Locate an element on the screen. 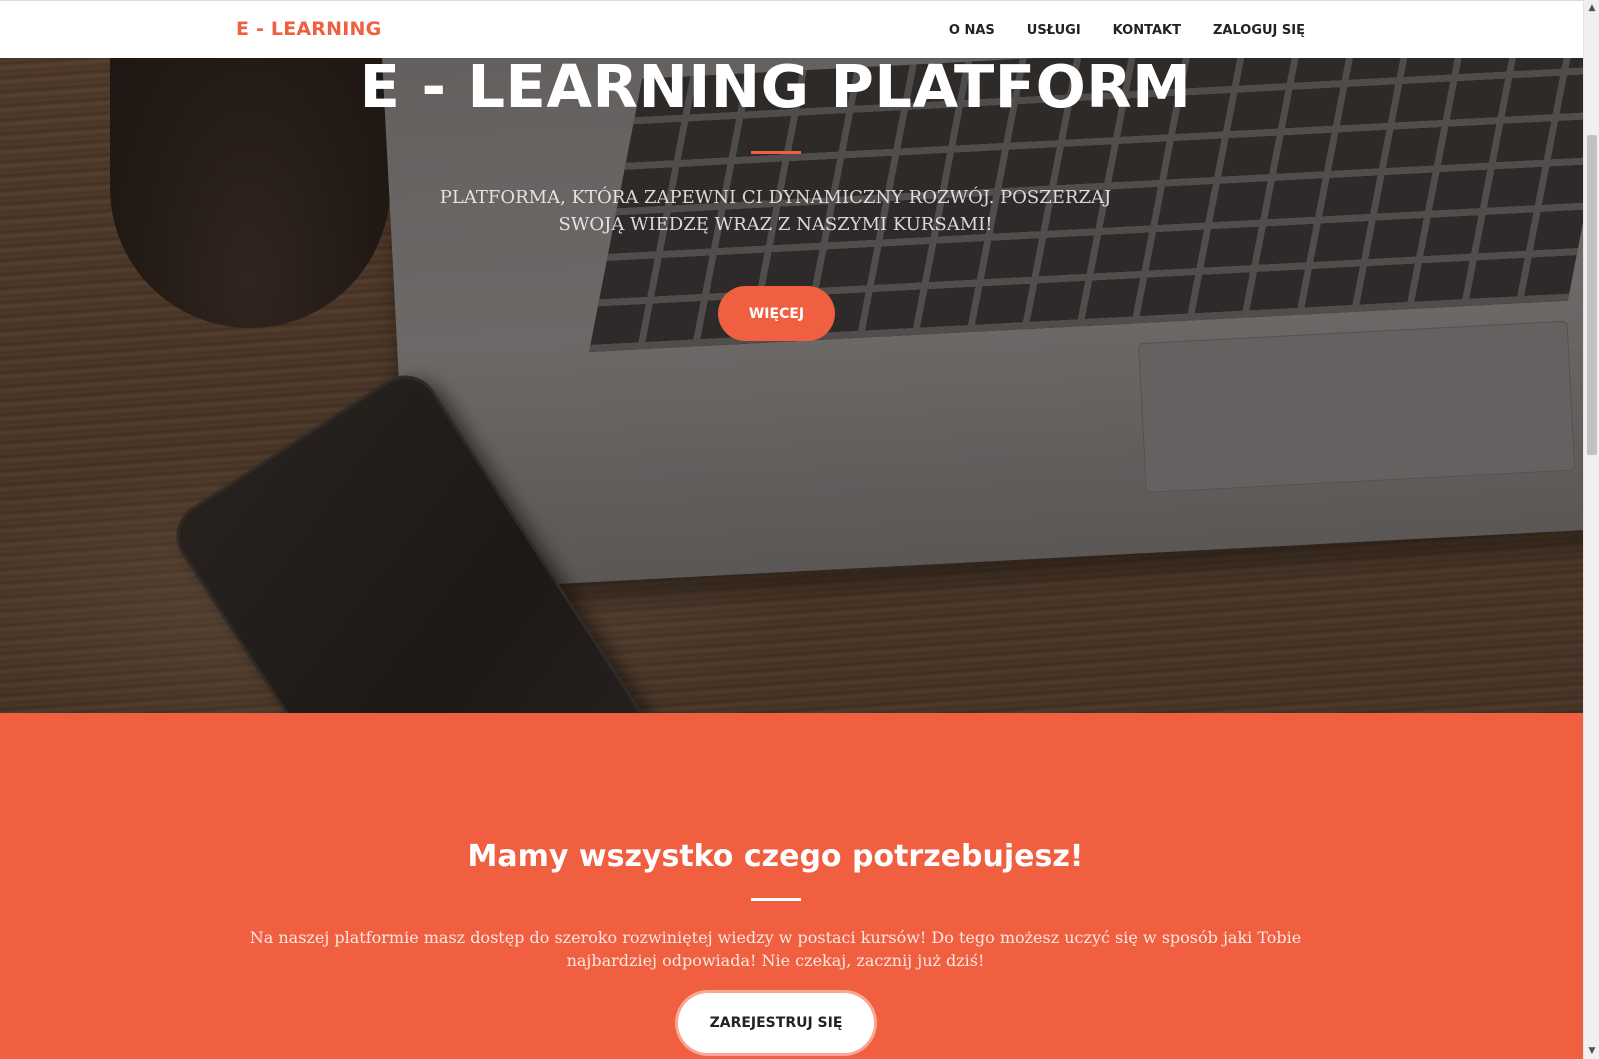 The image size is (1599, 1059). nav-links: O NAS USŁUGI KONTAKT ZALOGUJ SIĘ is located at coordinates (1111, 30).